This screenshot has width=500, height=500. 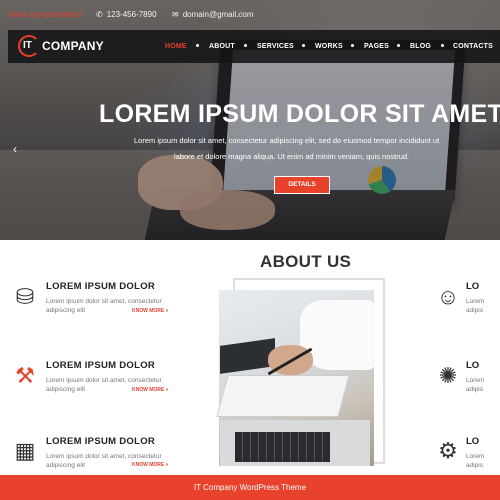 What do you see at coordinates (275, 46) in the screenshot?
I see `nav-services: SERVICES` at bounding box center [275, 46].